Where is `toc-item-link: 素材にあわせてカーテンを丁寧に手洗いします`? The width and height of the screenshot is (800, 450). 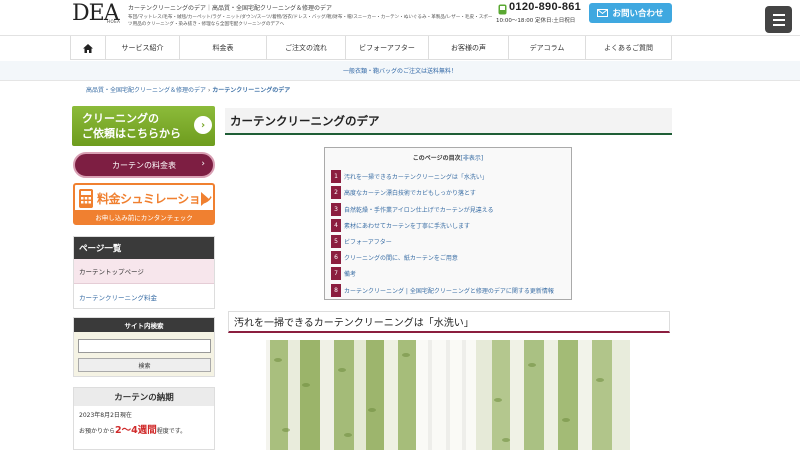 toc-item-link: 素材にあわせてカーテンを丁寧に手洗いします is located at coordinates (407, 225).